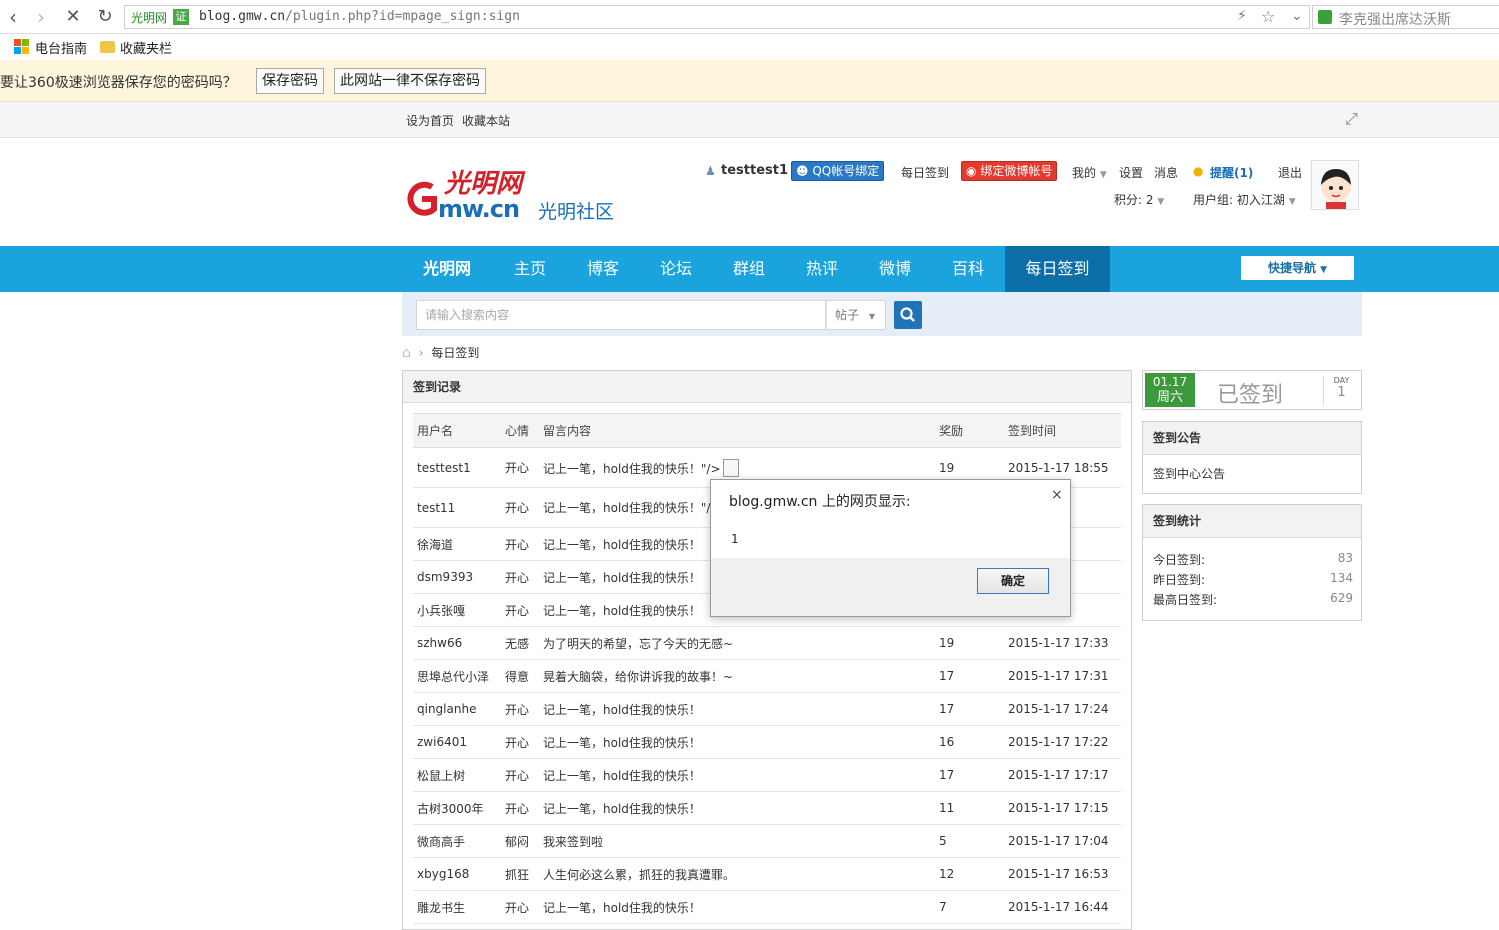 This screenshot has width=1499, height=930. I want to click on usergroup-menu: 用户组: 初入江湖 ▼, so click(1244, 199).